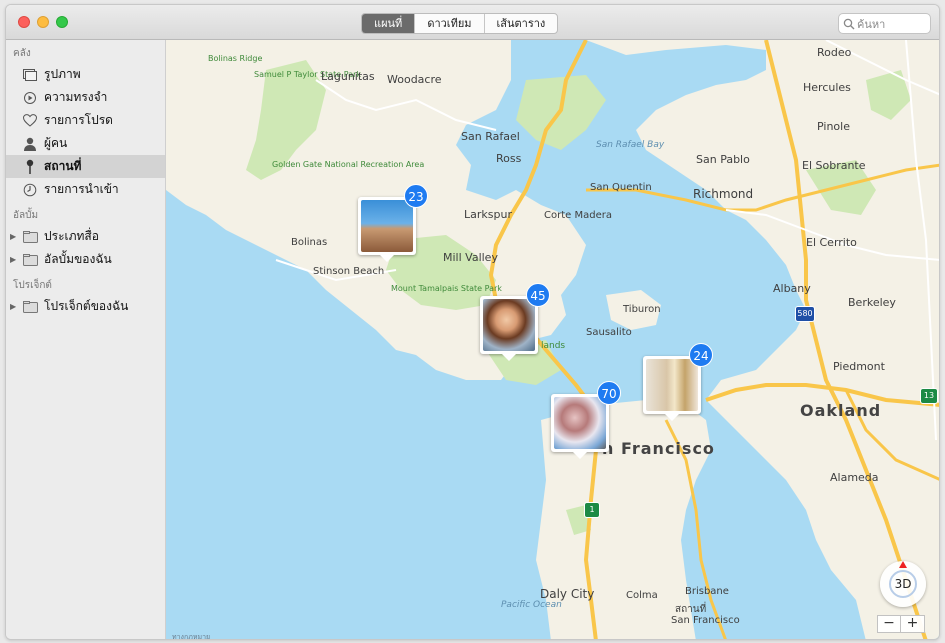 The height and width of the screenshot is (643, 945). Describe the element at coordinates (71, 236) in the screenshot. I see `sidebar-item-label: ประเภทสื่อ` at that location.